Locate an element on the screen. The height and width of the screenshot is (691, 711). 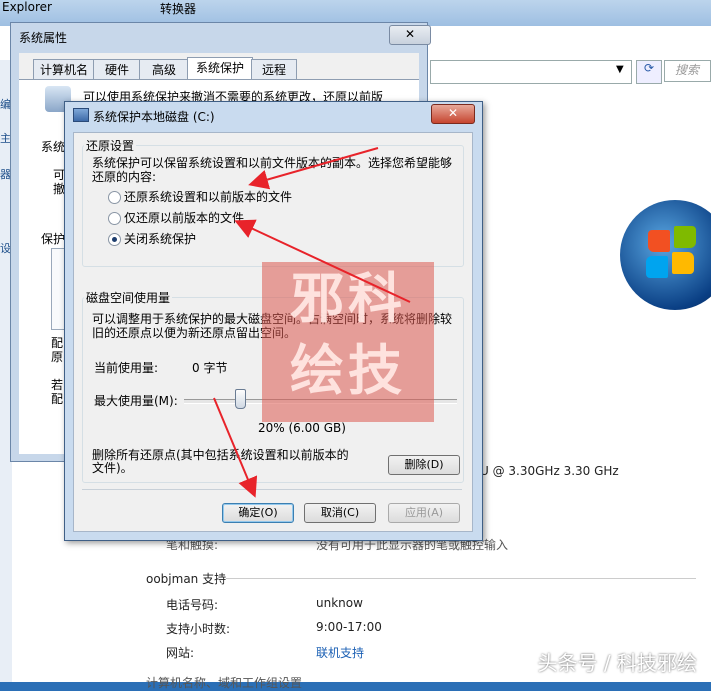
arrow-to-ok is located at coordinates (235, 447).